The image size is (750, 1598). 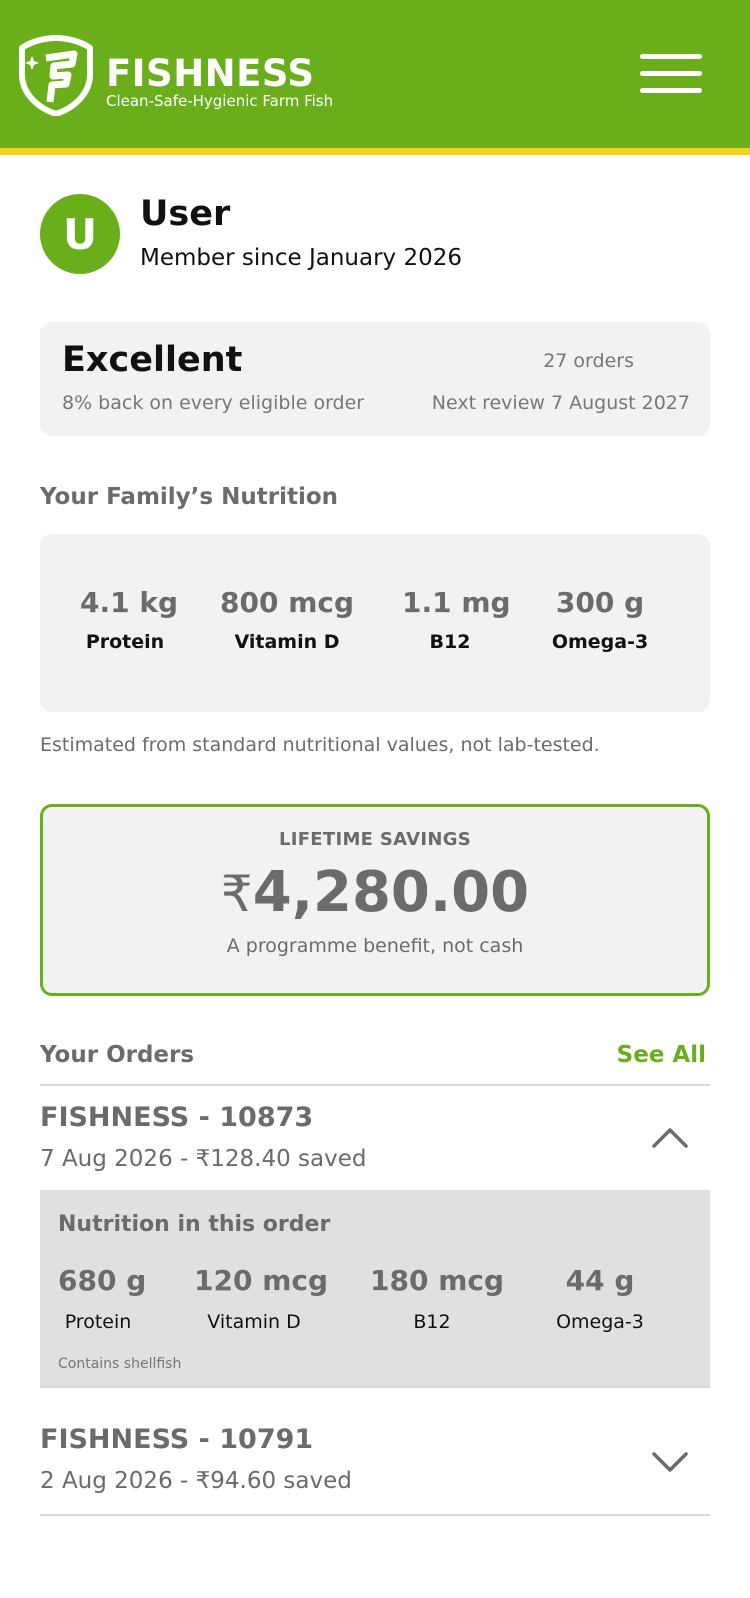 I want to click on order-nutrition-label: Protein, so click(x=98, y=1322).